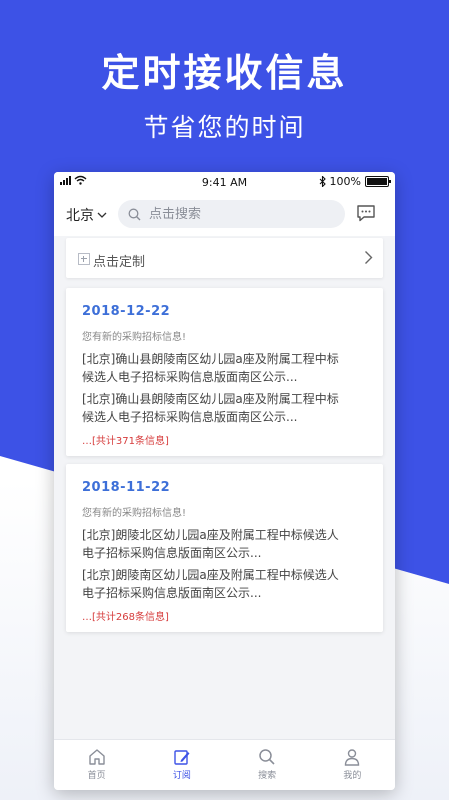 The width and height of the screenshot is (449, 800). Describe the element at coordinates (181, 776) in the screenshot. I see `tab-label: 订阅` at that location.